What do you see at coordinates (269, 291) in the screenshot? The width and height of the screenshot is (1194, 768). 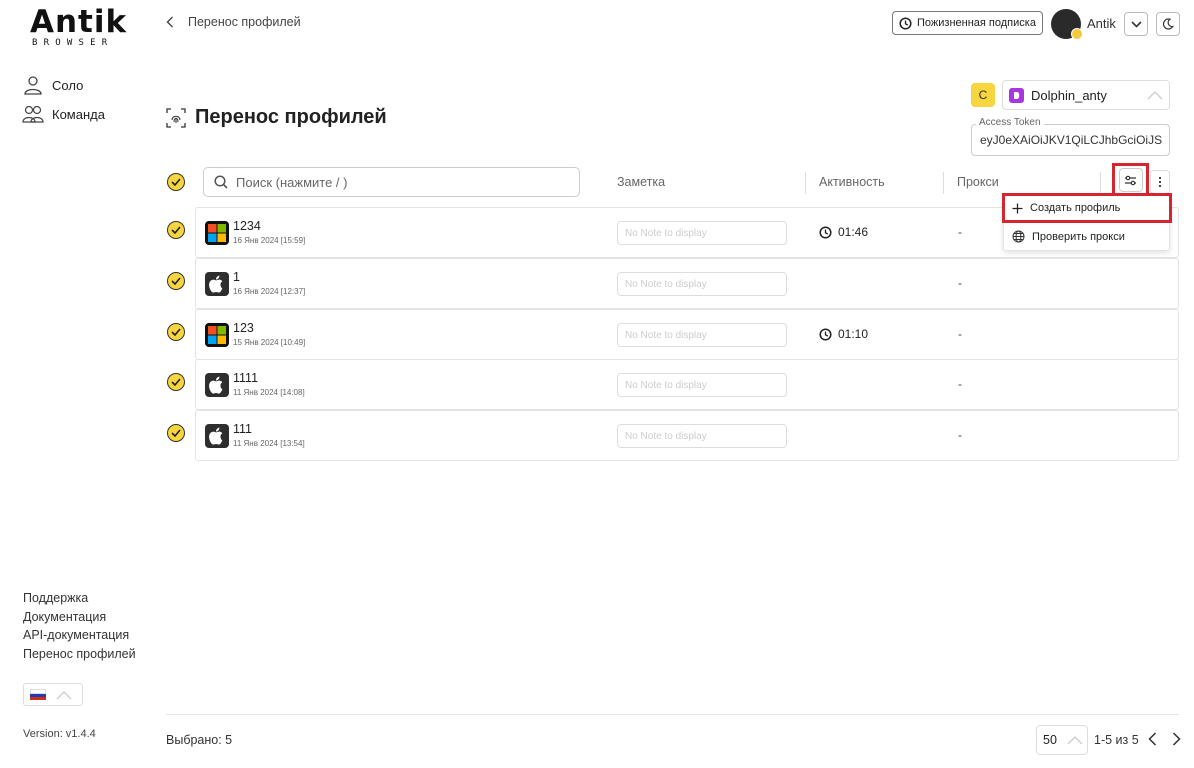 I see `profile-date: 16 Янв 2024 [12:37]` at bounding box center [269, 291].